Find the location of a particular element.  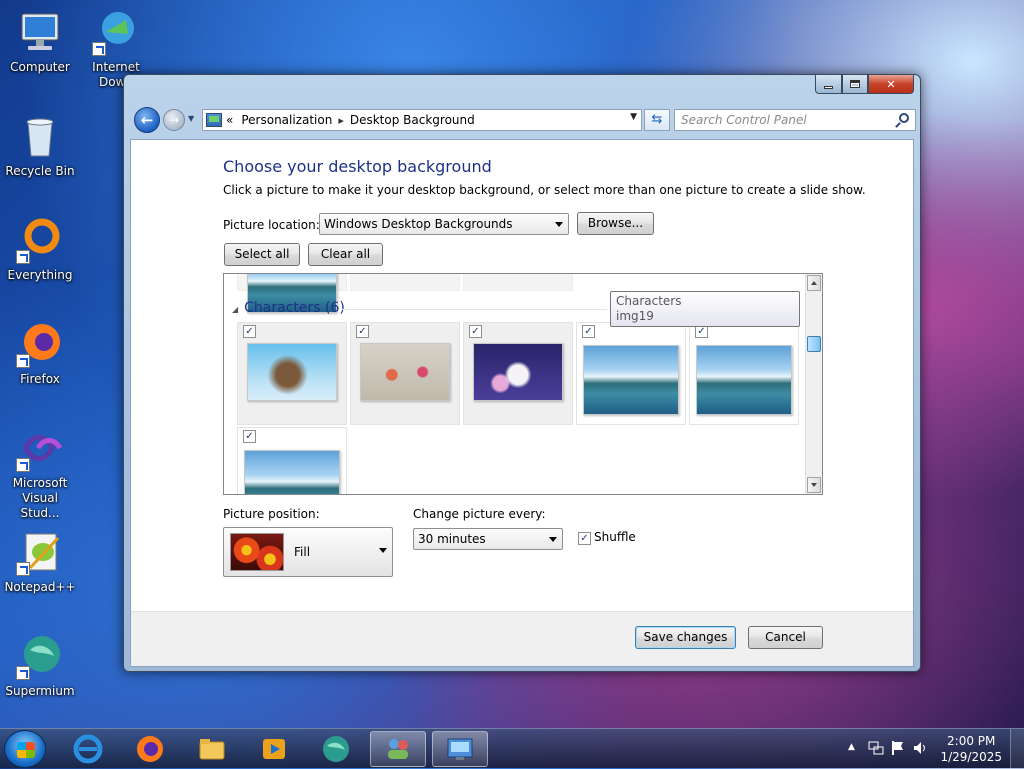

desktop-icon-notepadpp: Notepad++ is located at coordinates (40, 561).